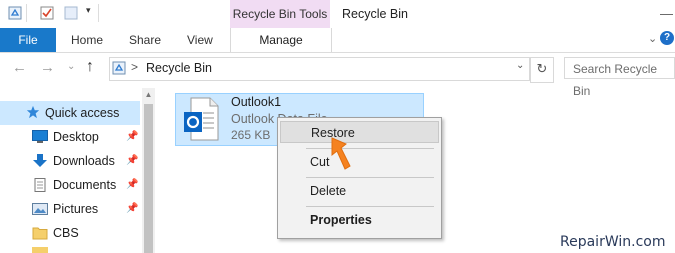 This screenshot has height=253, width=675. I want to click on help-icon: ?, so click(667, 38).